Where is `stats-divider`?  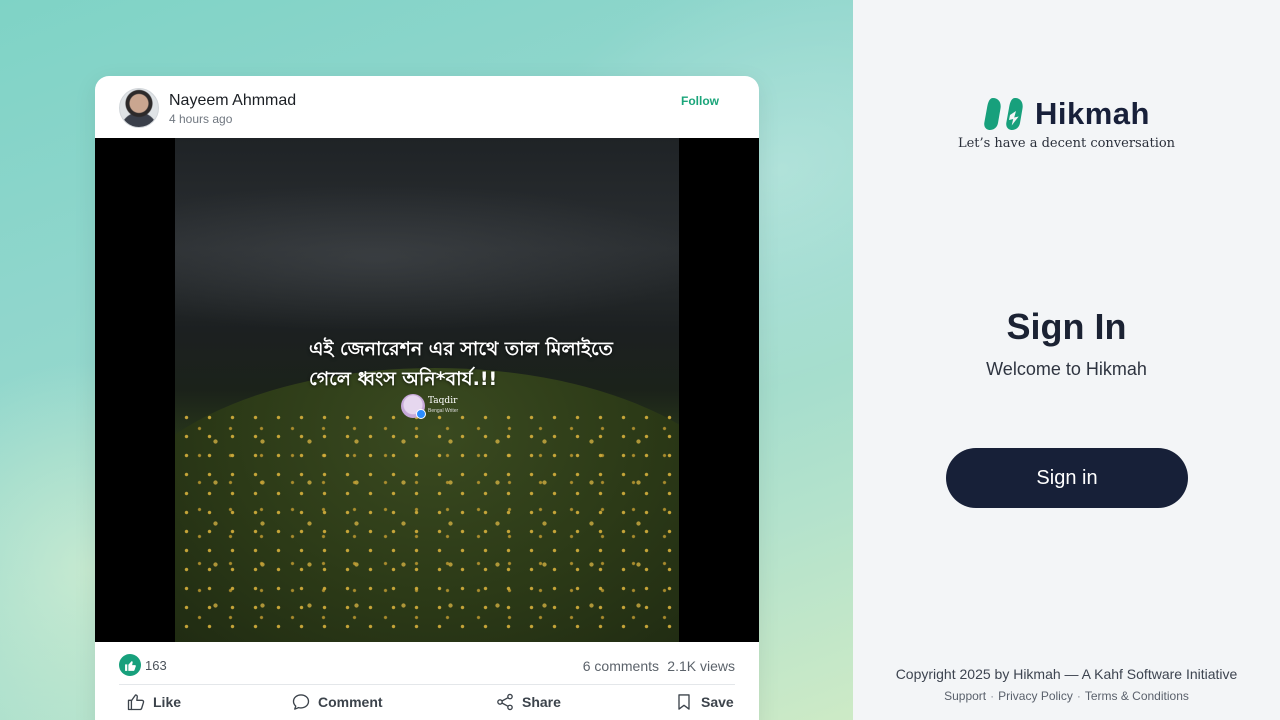
stats-divider is located at coordinates (427, 684).